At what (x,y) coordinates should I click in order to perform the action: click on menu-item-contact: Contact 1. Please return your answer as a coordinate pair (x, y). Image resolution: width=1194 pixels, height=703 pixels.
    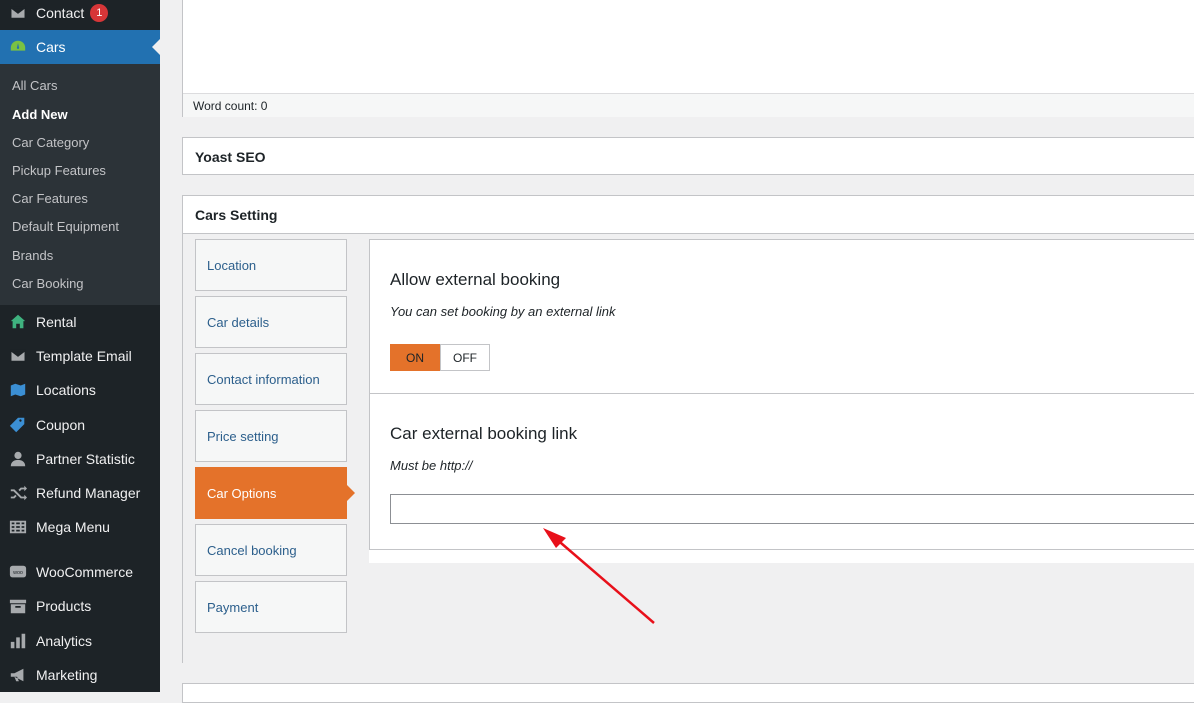
    Looking at the image, I should click on (80, 15).